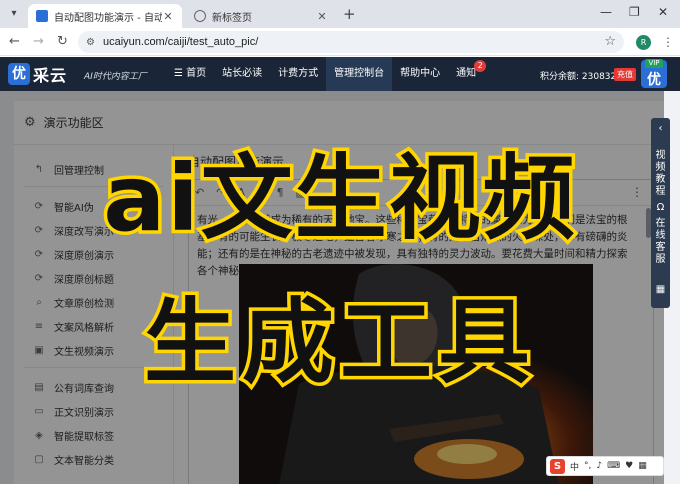  What do you see at coordinates (261, 16) in the screenshot?
I see `browser-tab-new: 新标签页 ✕` at bounding box center [261, 16].